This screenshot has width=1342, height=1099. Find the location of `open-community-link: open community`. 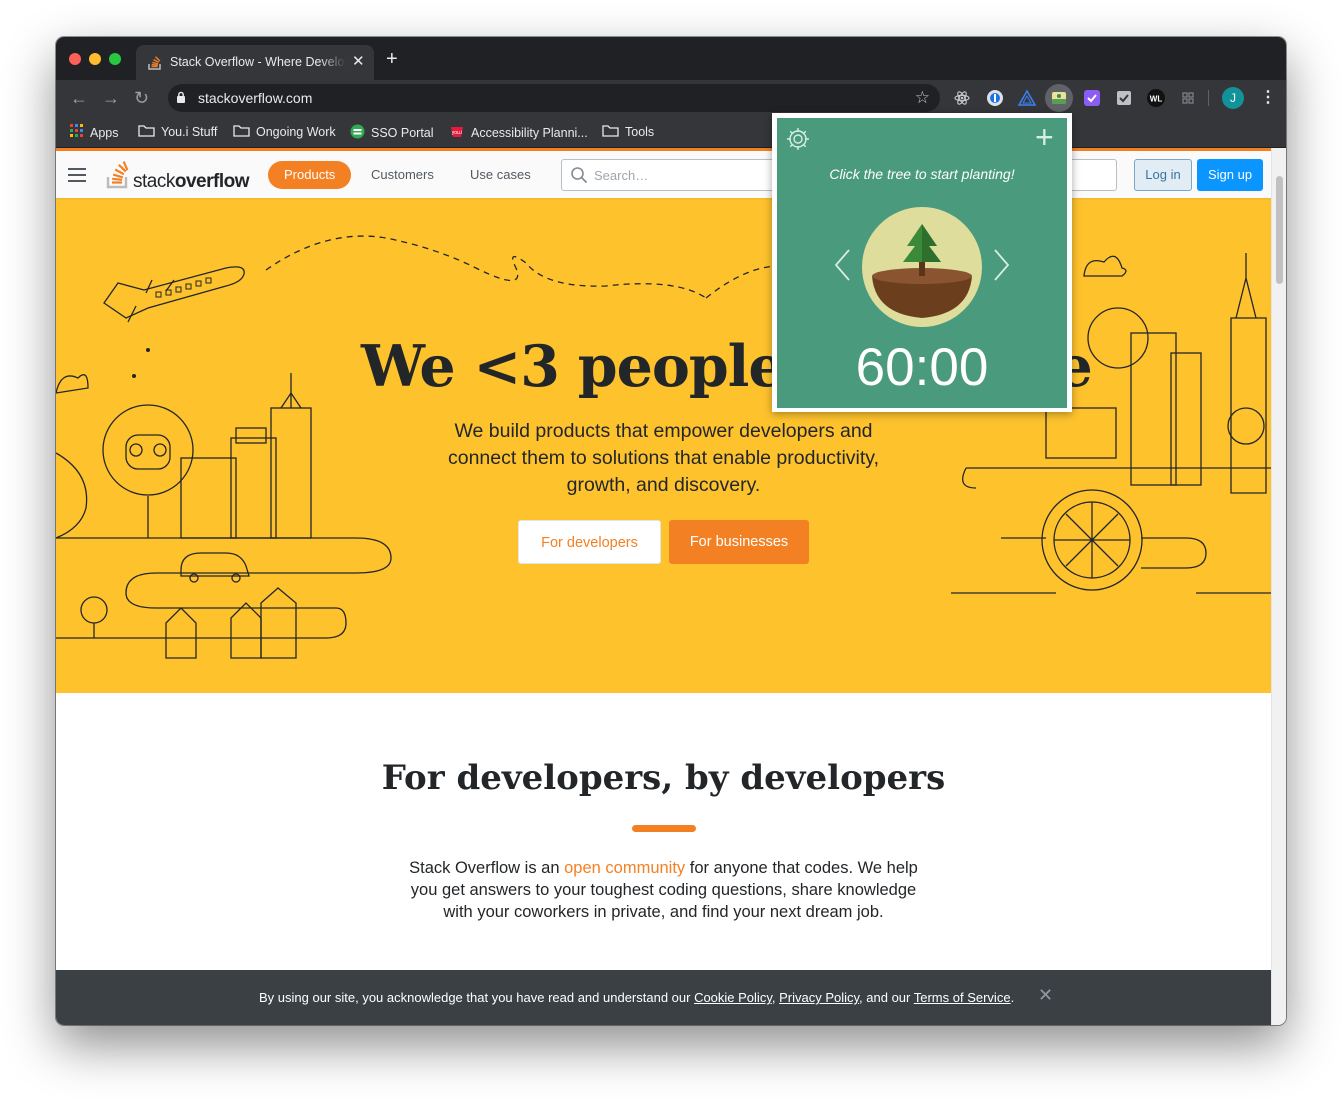

open-community-link: open community is located at coordinates (624, 868).